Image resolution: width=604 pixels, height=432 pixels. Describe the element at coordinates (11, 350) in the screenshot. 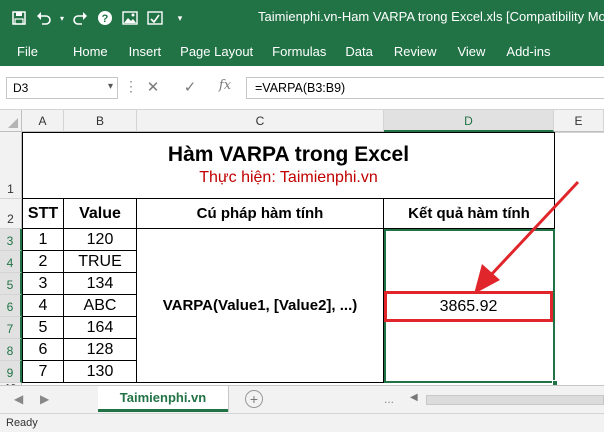

I see `row-header-8: 8` at that location.